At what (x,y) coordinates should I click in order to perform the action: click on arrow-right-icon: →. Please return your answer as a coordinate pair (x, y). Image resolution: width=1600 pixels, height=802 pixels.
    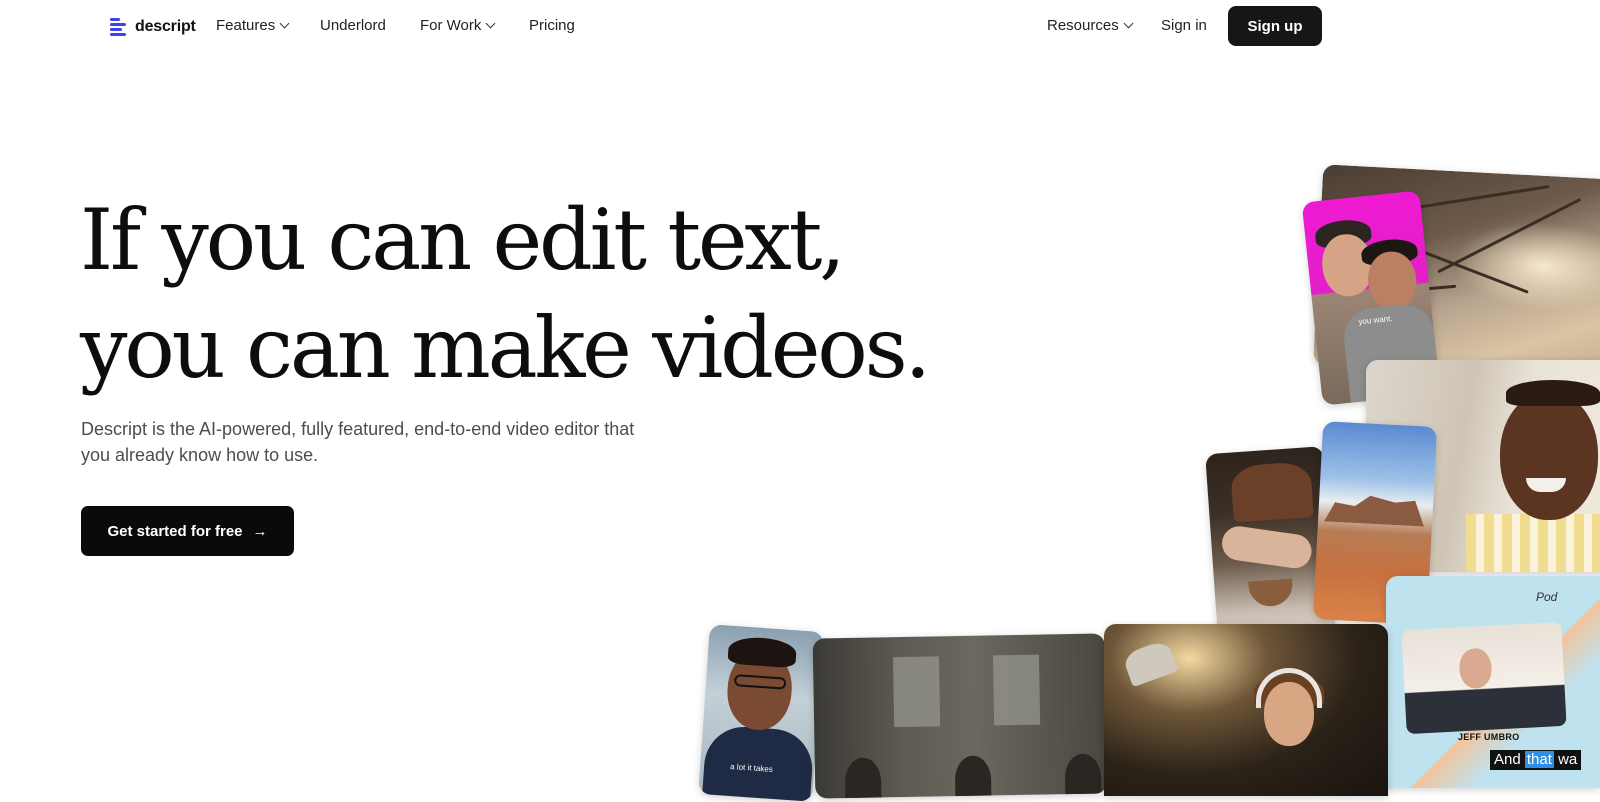
    Looking at the image, I should click on (260, 531).